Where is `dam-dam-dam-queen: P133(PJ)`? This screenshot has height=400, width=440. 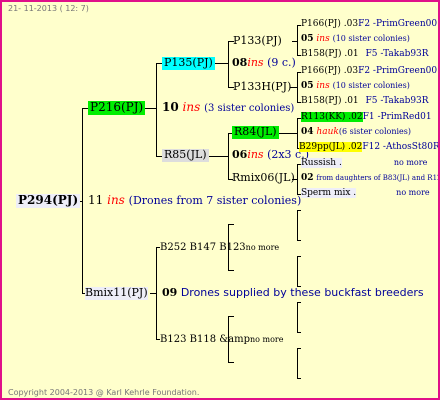
dam-dam-dam-queen: P133(PJ) is located at coordinates (257, 41).